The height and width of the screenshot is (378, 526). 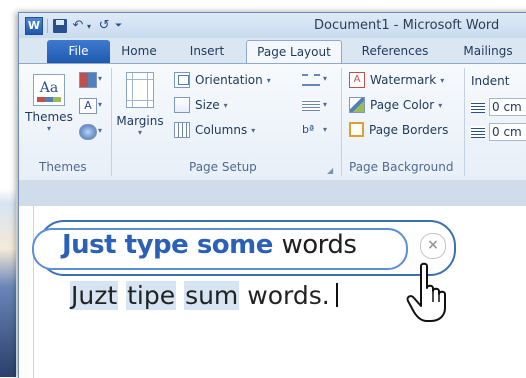 I want to click on theme-colors-icon, so click(x=88, y=80).